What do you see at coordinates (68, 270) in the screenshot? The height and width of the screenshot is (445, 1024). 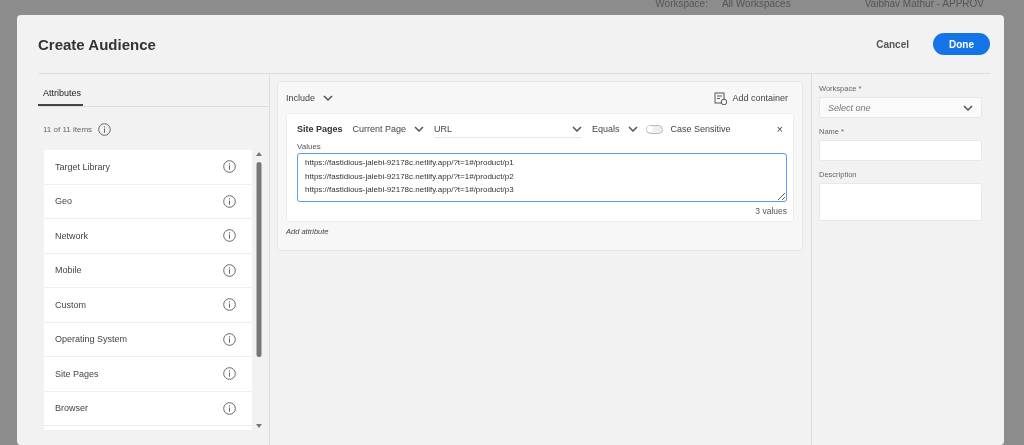 I see `attribute-label: Mobile` at bounding box center [68, 270].